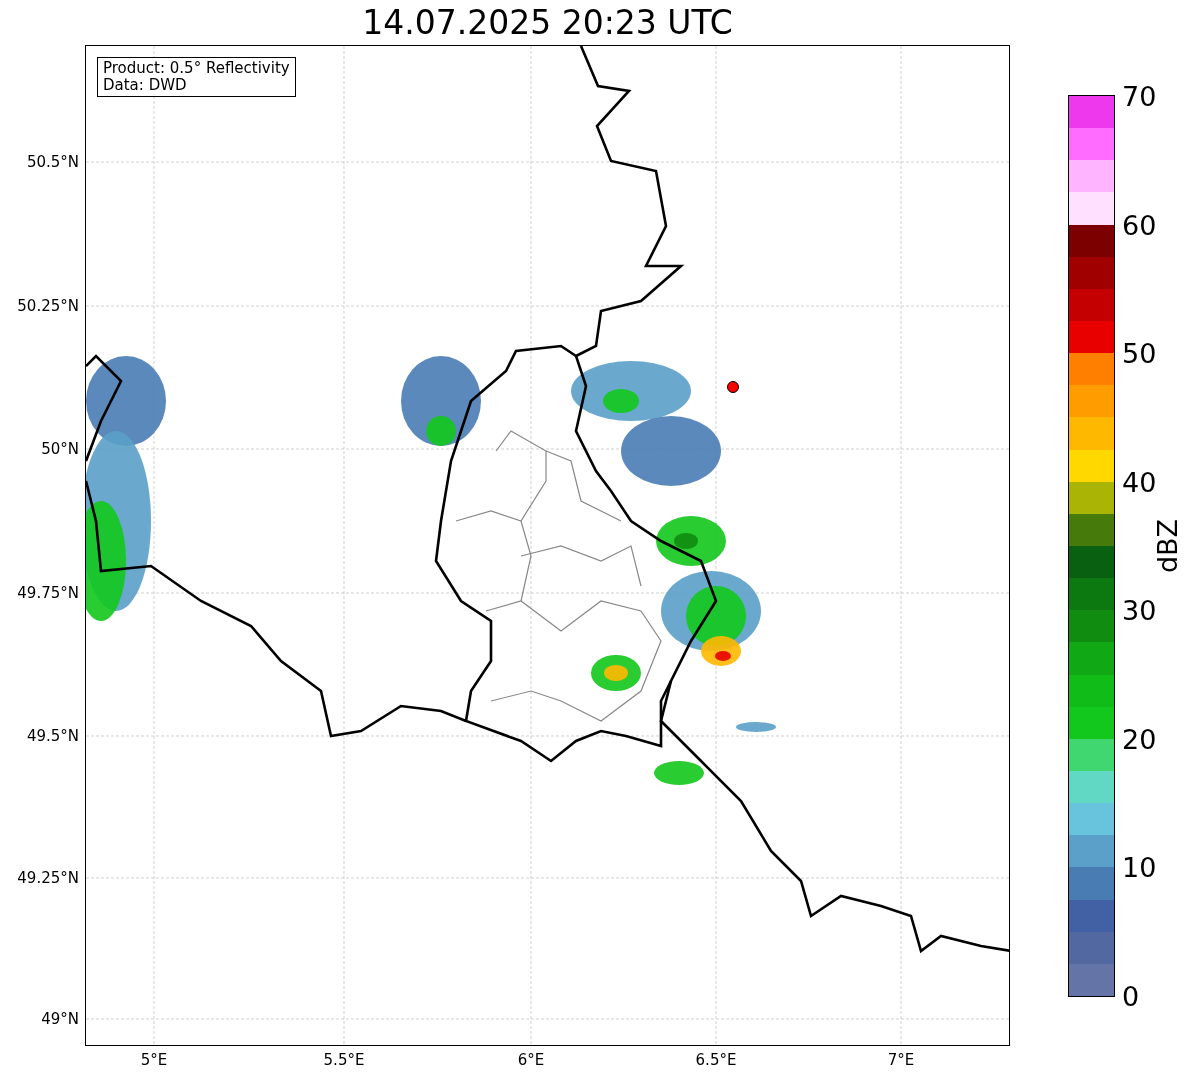  I want to click on longitude-label: 6°E, so click(531, 1060).